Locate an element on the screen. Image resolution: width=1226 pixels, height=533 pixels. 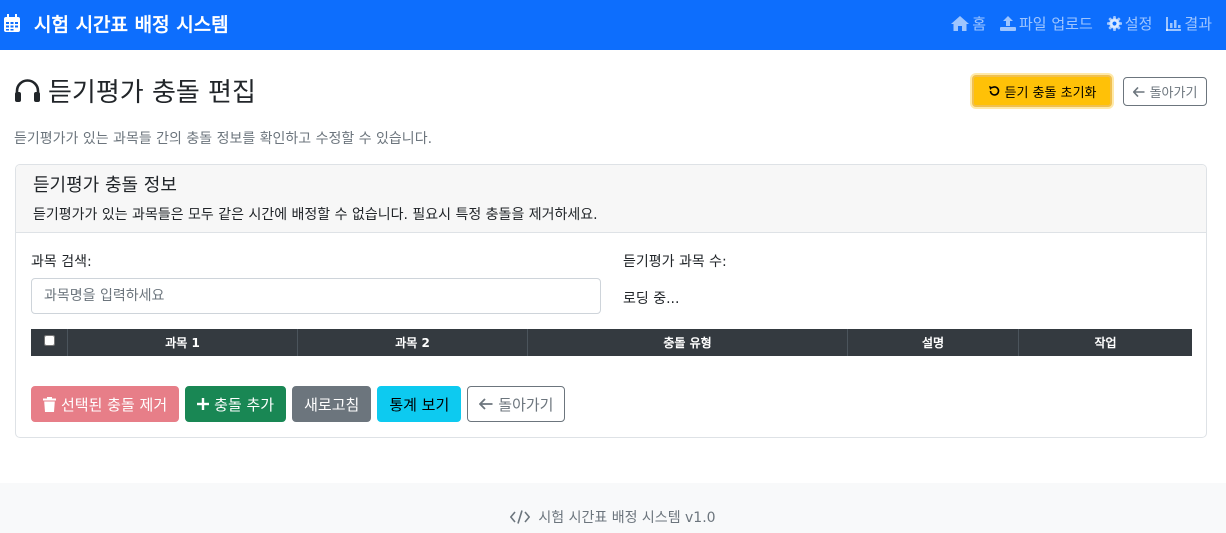
headphones-icon is located at coordinates (27, 90).